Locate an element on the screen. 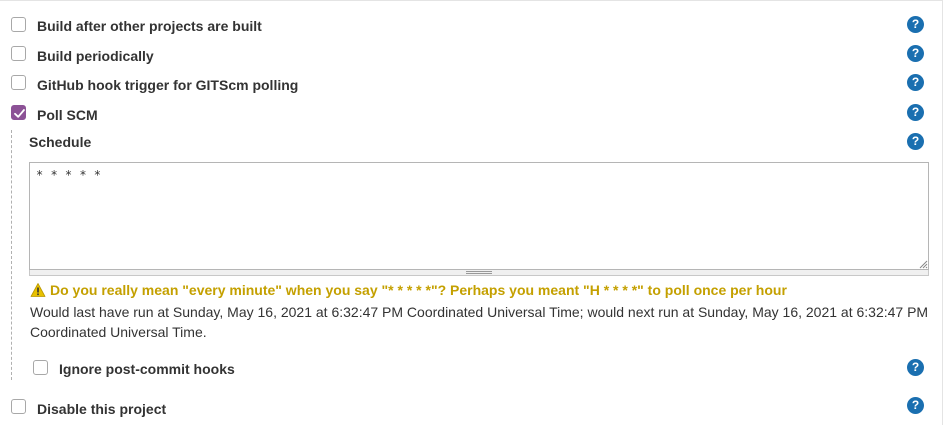 The width and height of the screenshot is (943, 425). checkmark-icon is located at coordinates (19, 113).